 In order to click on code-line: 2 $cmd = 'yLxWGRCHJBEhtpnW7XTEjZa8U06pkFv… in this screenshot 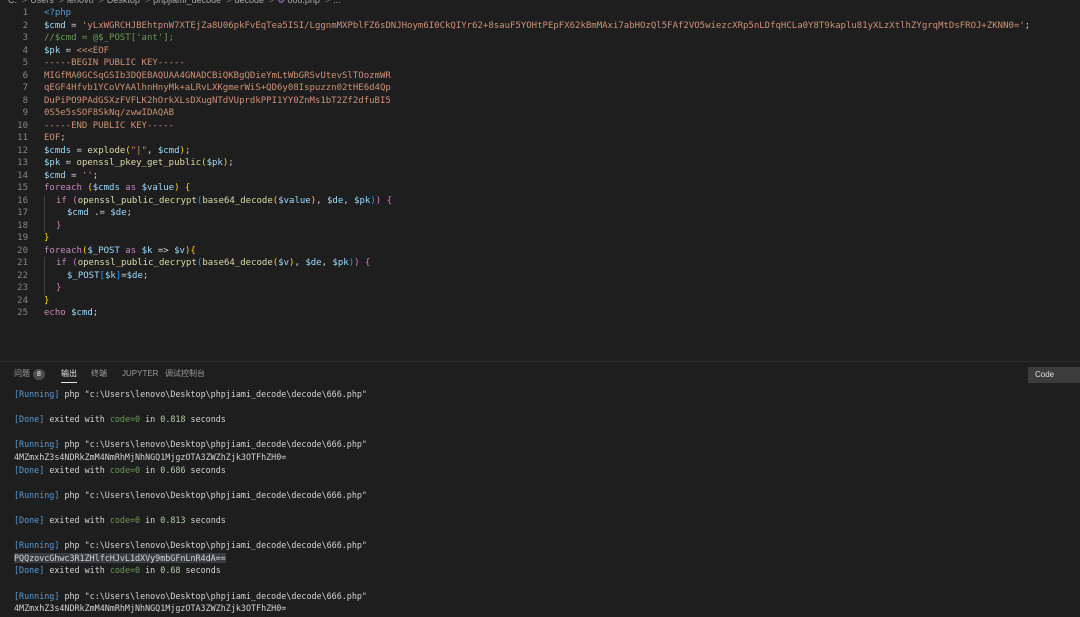, I will do `click(540, 26)`.